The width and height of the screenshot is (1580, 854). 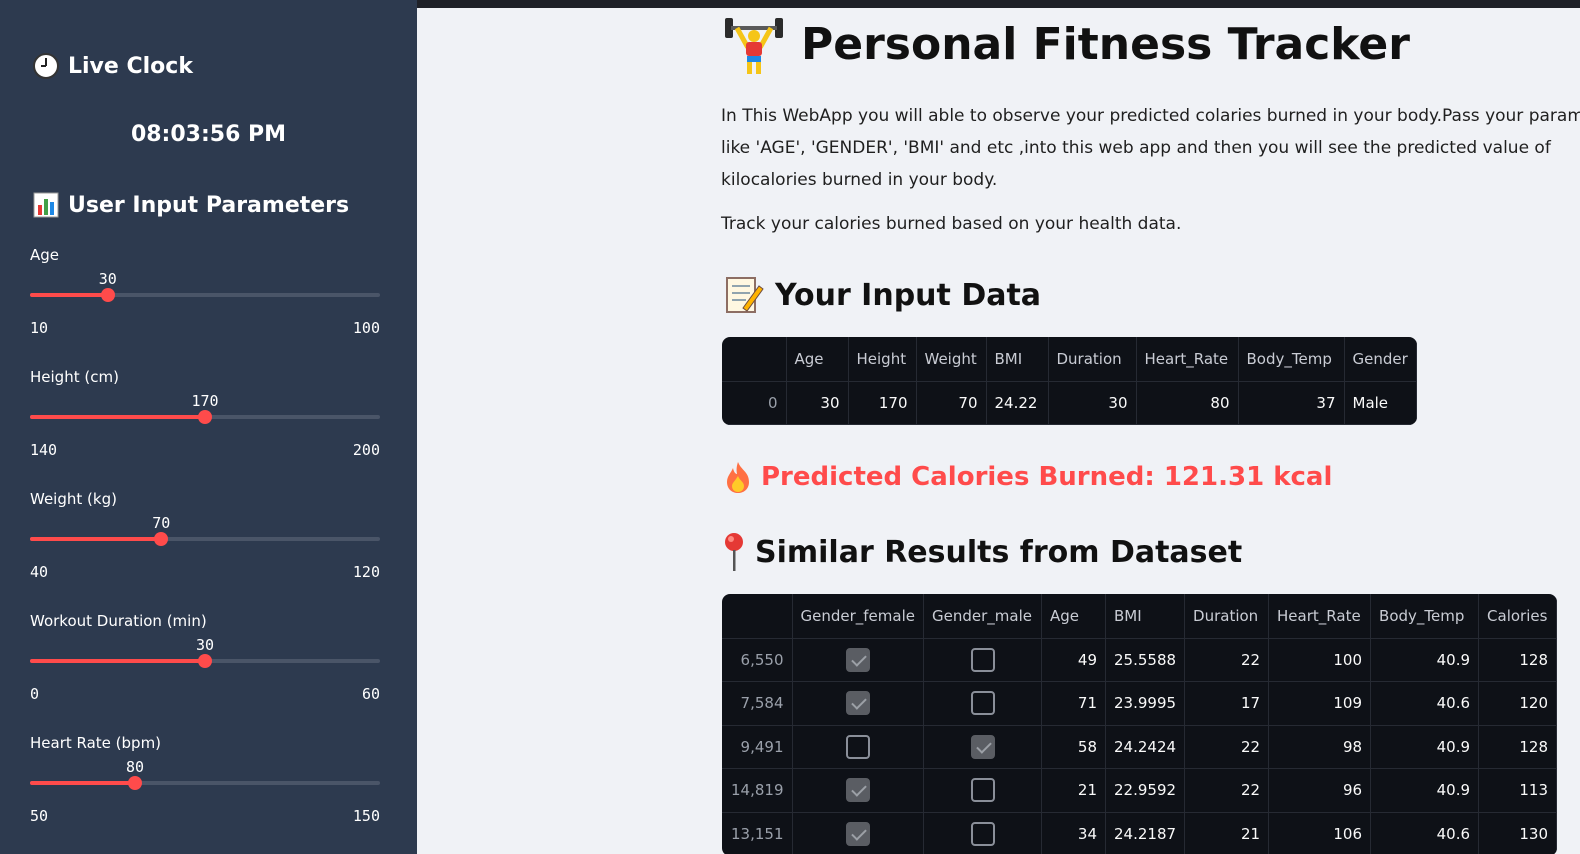 I want to click on row-index: 13,151, so click(x=757, y=833).